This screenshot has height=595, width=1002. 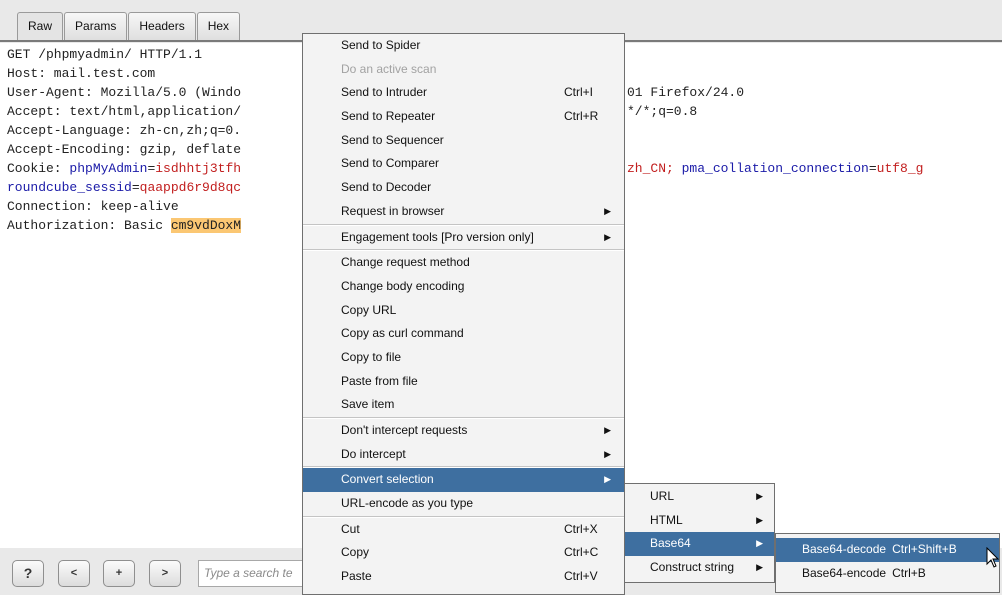 What do you see at coordinates (356, 576) in the screenshot?
I see `menu-label: Paste` at bounding box center [356, 576].